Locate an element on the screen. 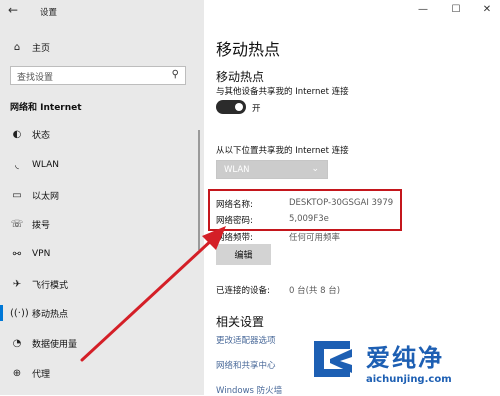 Image resolution: width=500 pixels, height=396 pixels. toggle-state-label: 开 is located at coordinates (256, 109).